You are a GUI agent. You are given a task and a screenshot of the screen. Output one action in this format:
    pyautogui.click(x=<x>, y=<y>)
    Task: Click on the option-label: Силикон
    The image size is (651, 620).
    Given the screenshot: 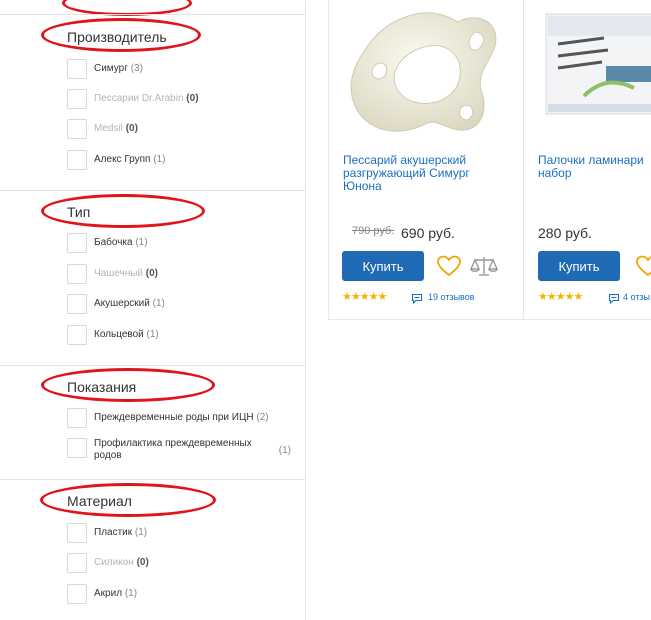 What is the action you would take?
    pyautogui.click(x=114, y=562)
    